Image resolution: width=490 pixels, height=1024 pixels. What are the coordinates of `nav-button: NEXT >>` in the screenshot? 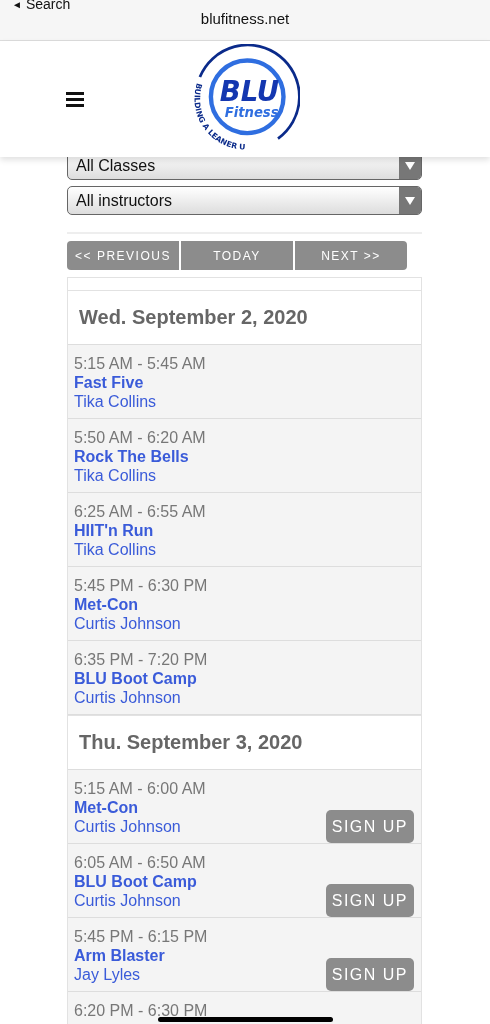 It's located at (351, 255).